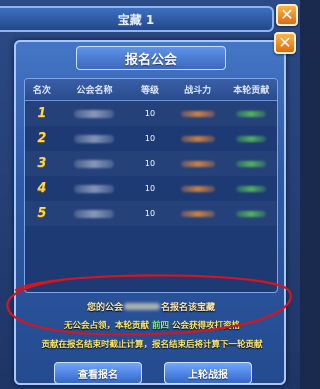 The height and width of the screenshot is (389, 320). Describe the element at coordinates (104, 307) in the screenshot. I see `status-prefix: 您的公会` at that location.